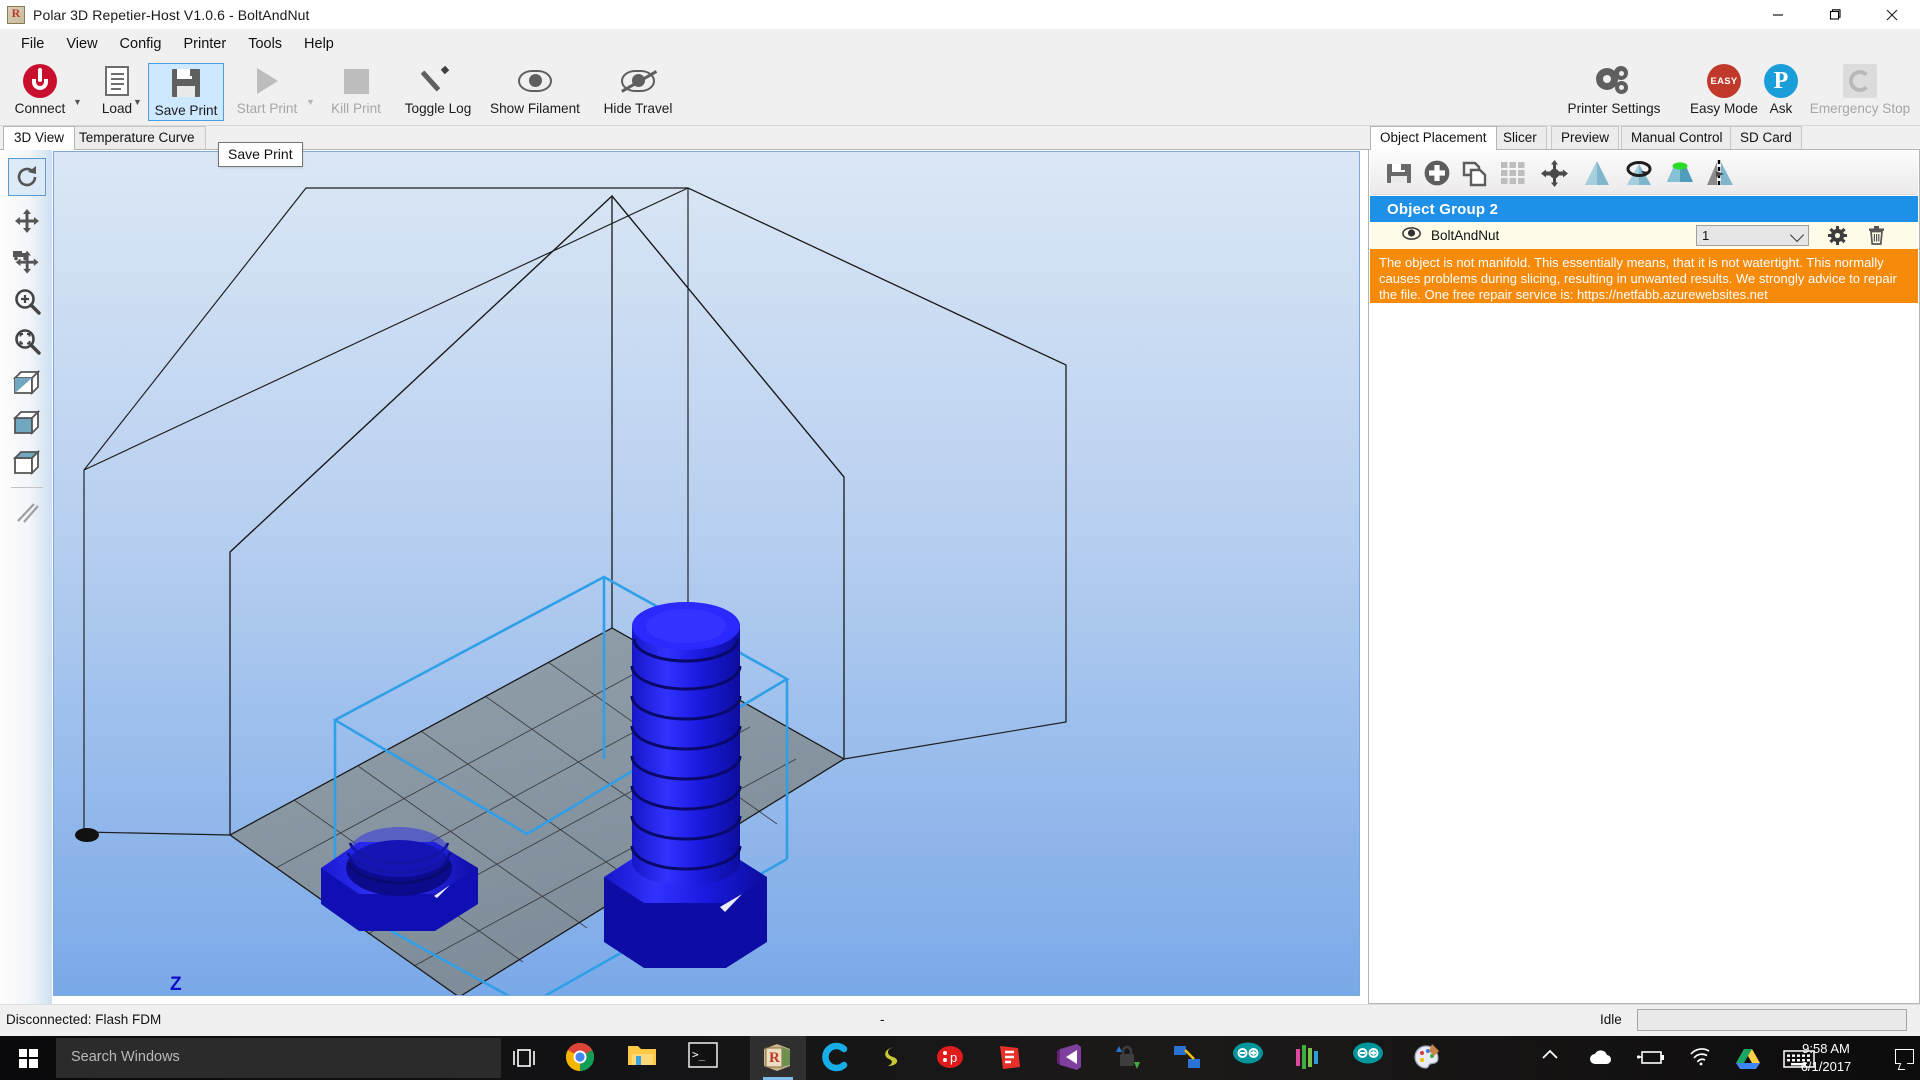  Describe the element at coordinates (1010, 1058) in the screenshot. I see `sketchup-icon` at that location.